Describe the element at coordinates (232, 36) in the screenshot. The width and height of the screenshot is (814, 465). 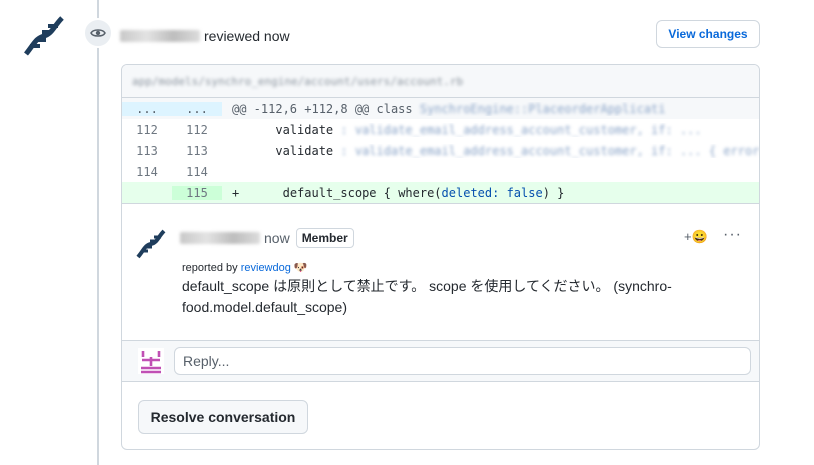
I see `review-action: reviewed` at that location.